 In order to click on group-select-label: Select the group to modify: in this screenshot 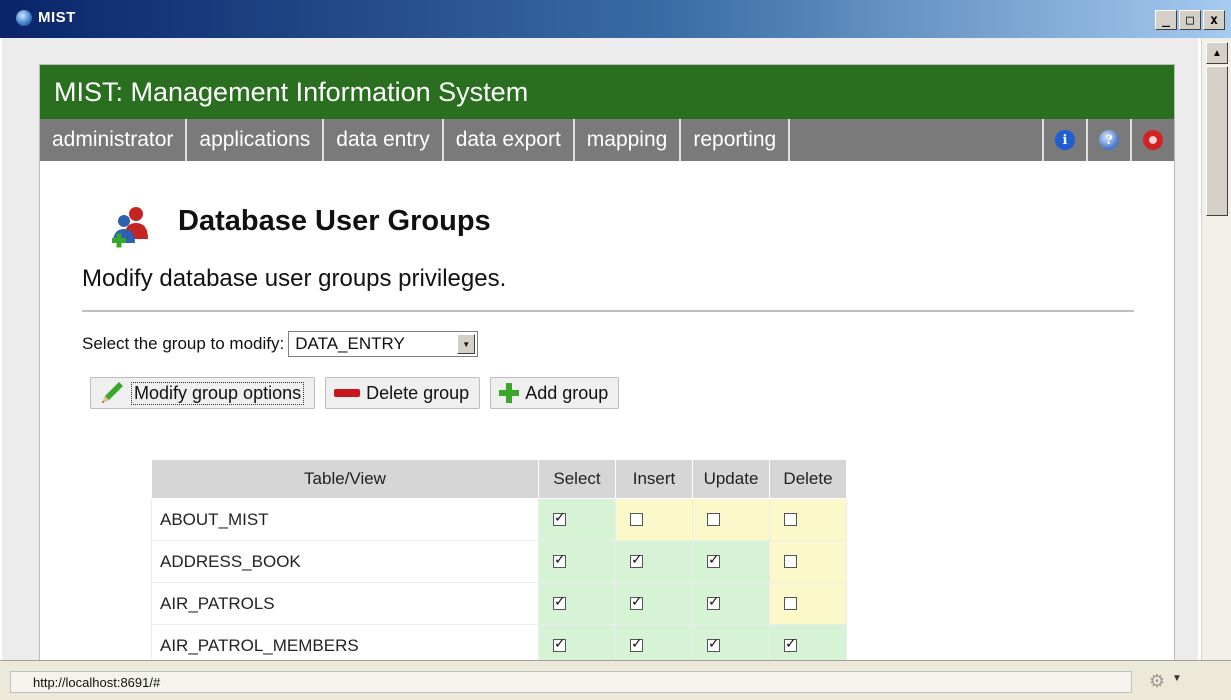, I will do `click(183, 343)`.